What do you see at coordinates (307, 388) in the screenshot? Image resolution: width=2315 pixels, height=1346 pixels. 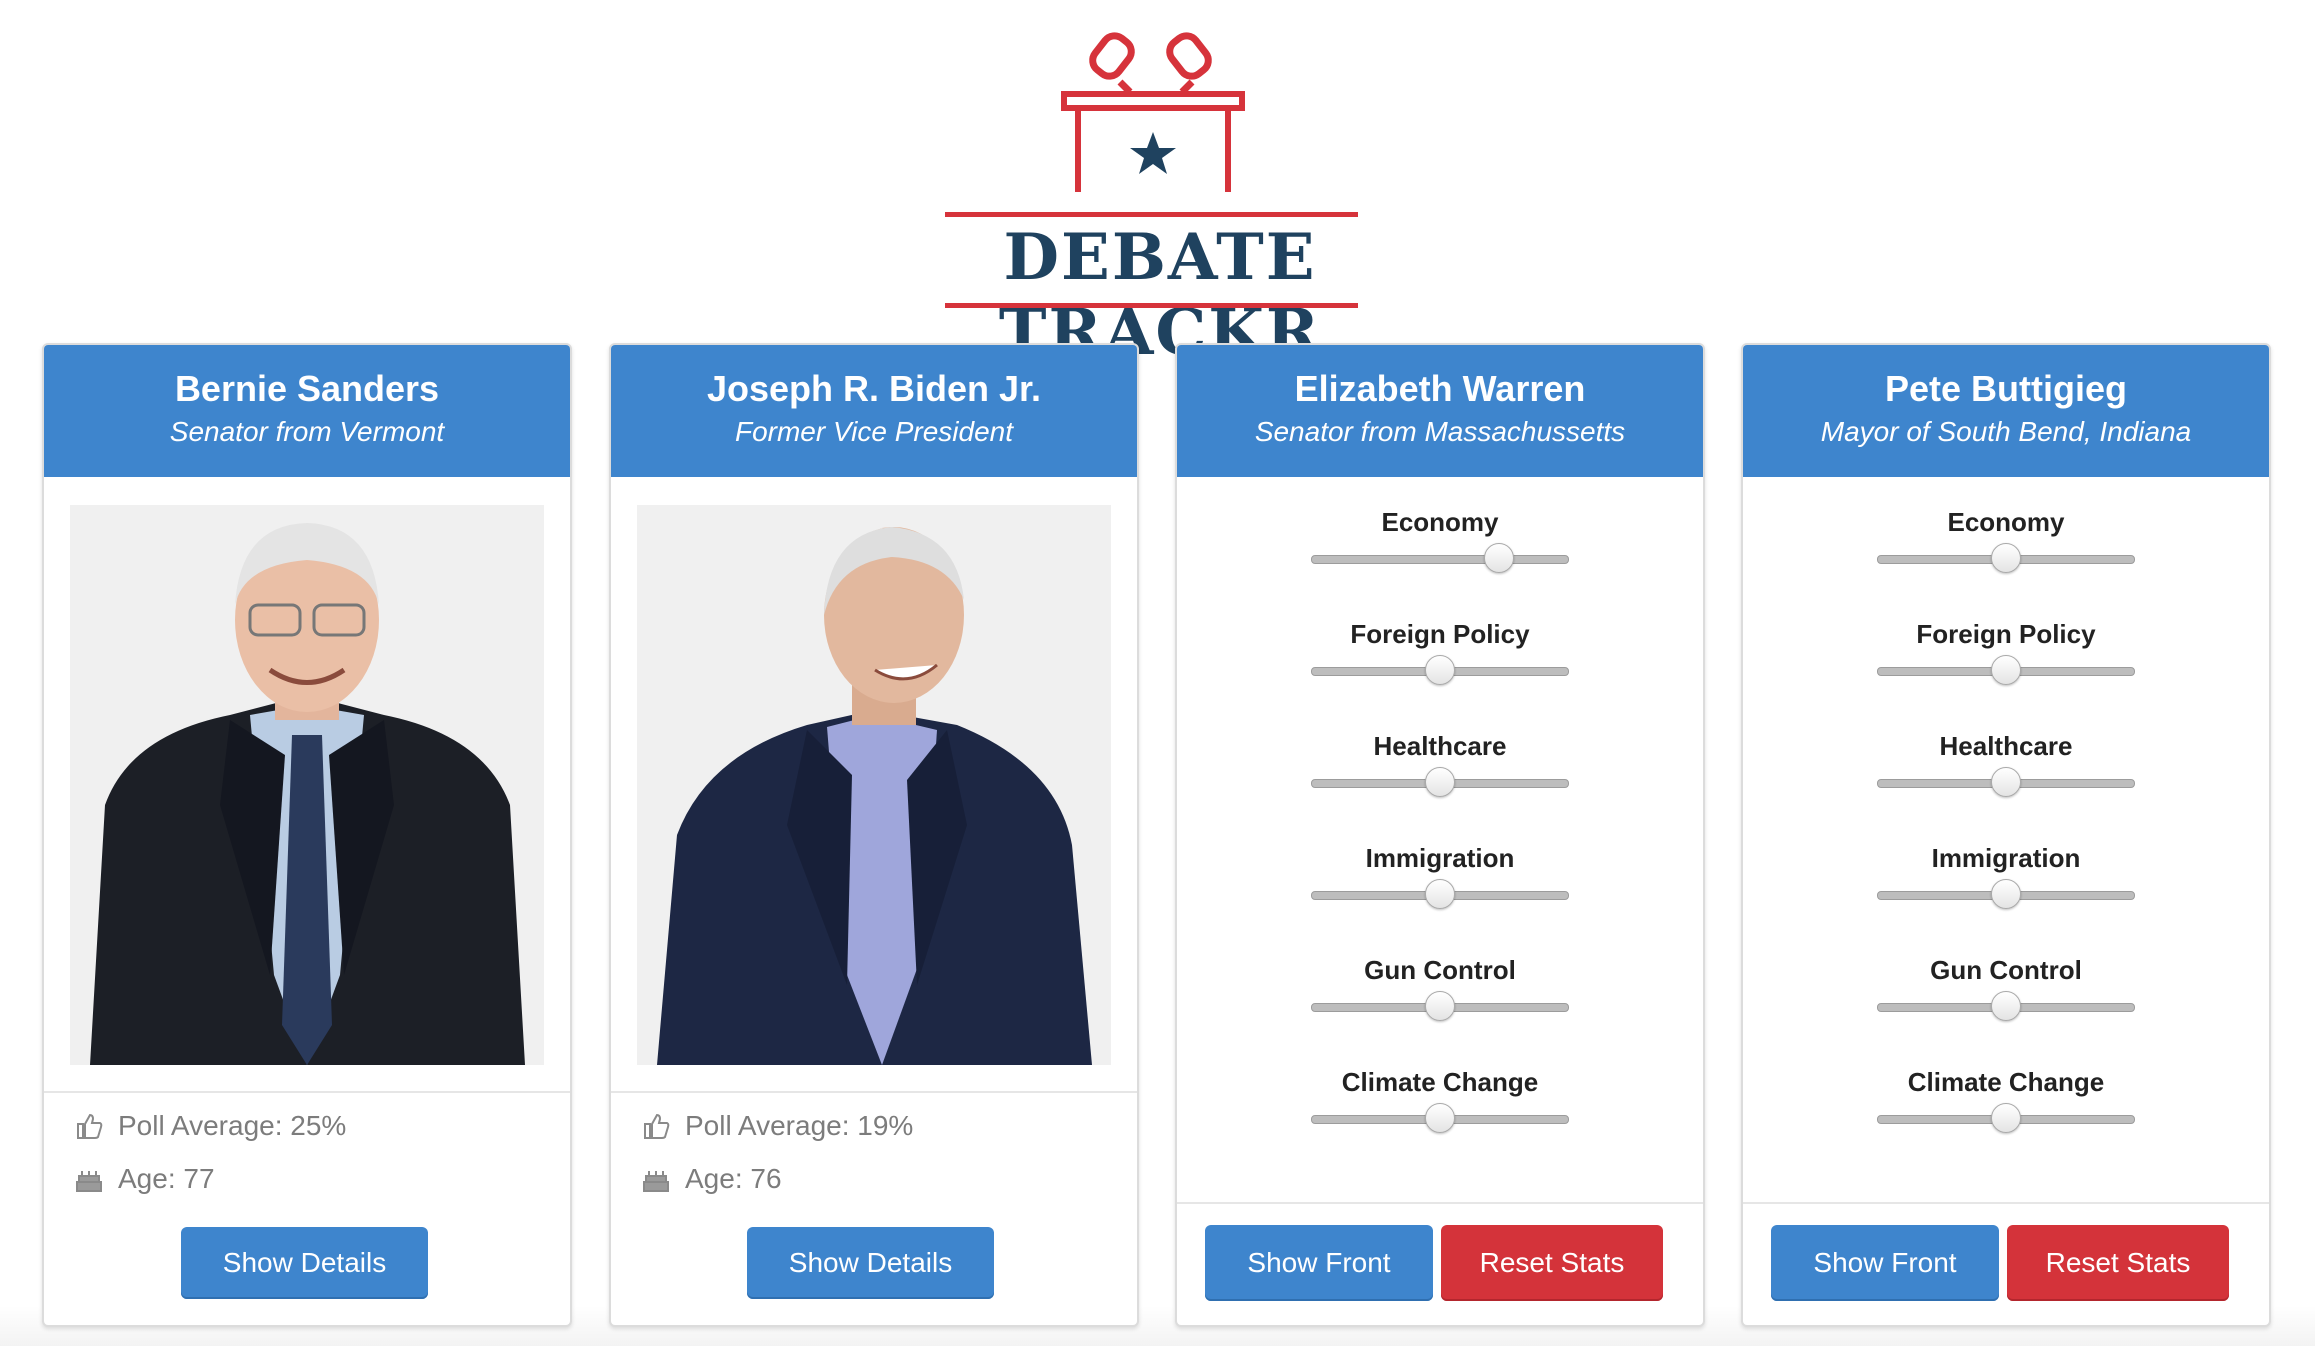 I see `candidate-name: Bernie Sanders` at bounding box center [307, 388].